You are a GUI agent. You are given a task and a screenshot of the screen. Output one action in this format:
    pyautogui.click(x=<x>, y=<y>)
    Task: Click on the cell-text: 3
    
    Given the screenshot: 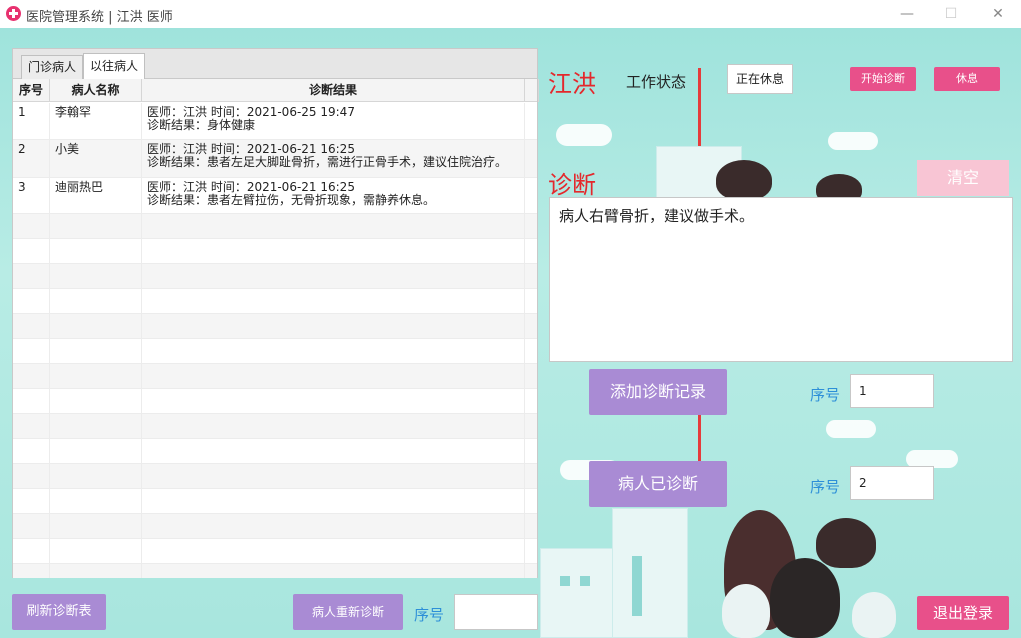 What is the action you would take?
    pyautogui.click(x=22, y=187)
    